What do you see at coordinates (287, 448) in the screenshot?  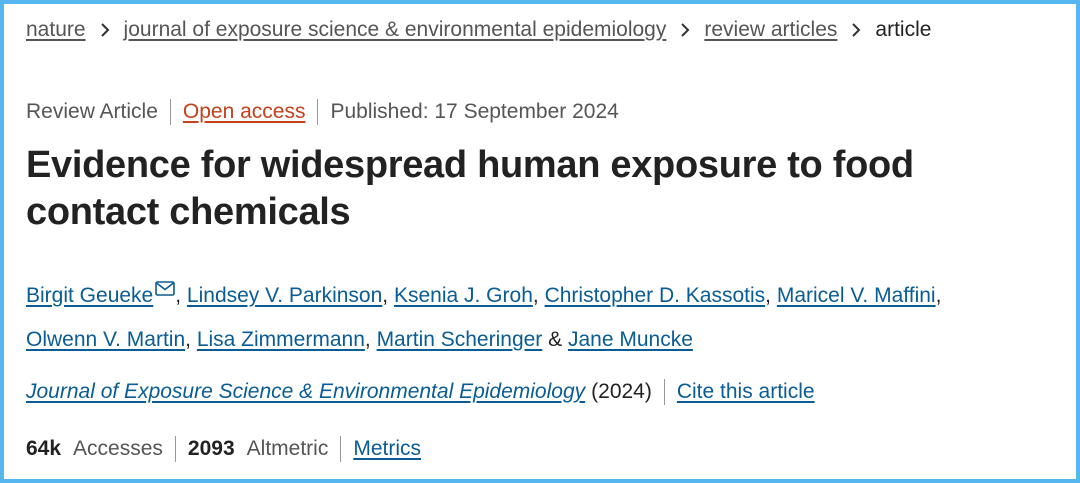 I see `altmetric-label: Altmetric` at bounding box center [287, 448].